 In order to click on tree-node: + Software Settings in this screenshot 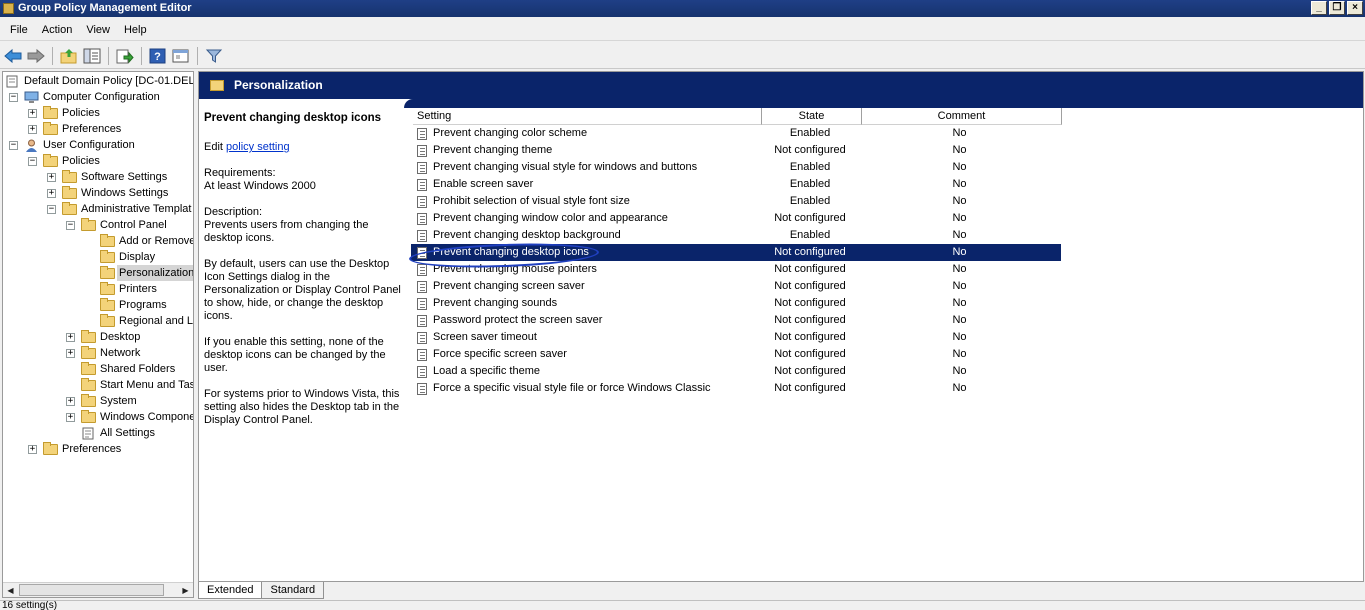, I will do `click(107, 177)`.